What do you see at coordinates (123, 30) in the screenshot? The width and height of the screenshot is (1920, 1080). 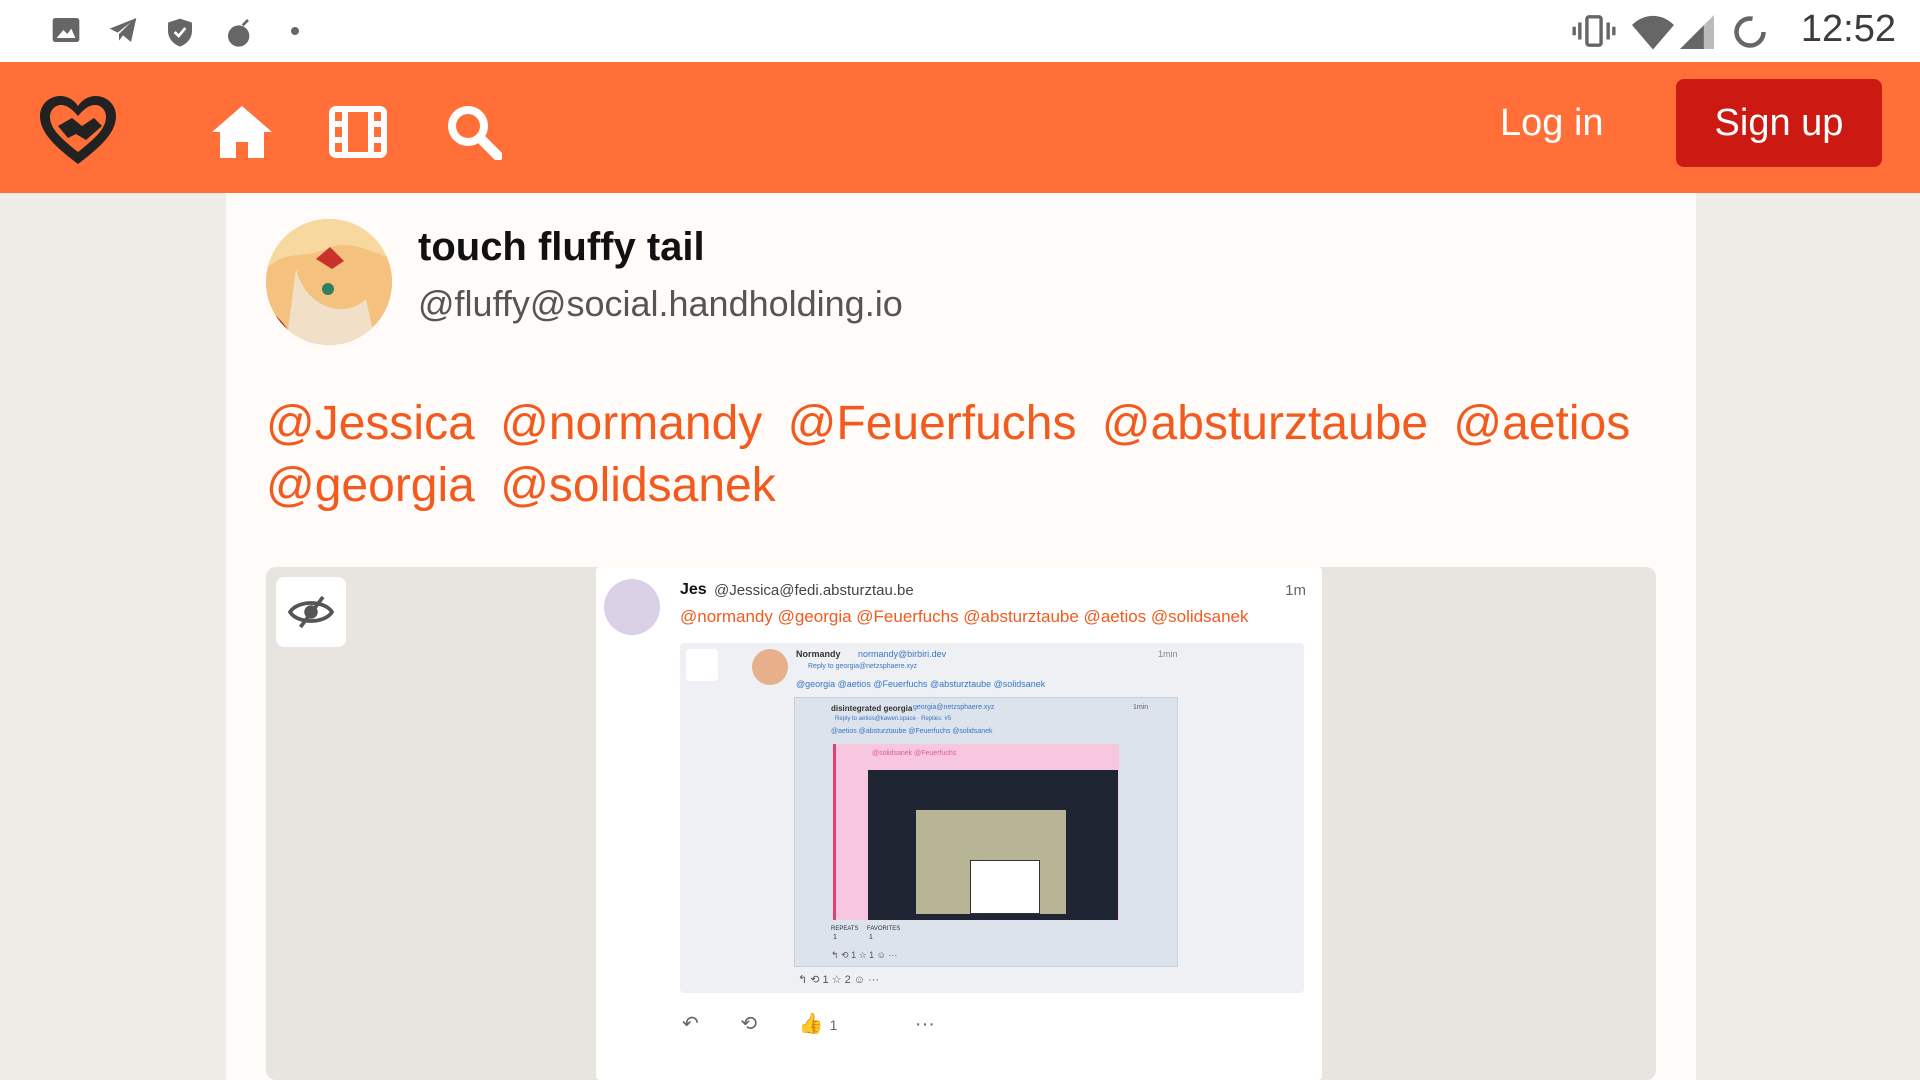 I see `telegram-icon` at bounding box center [123, 30].